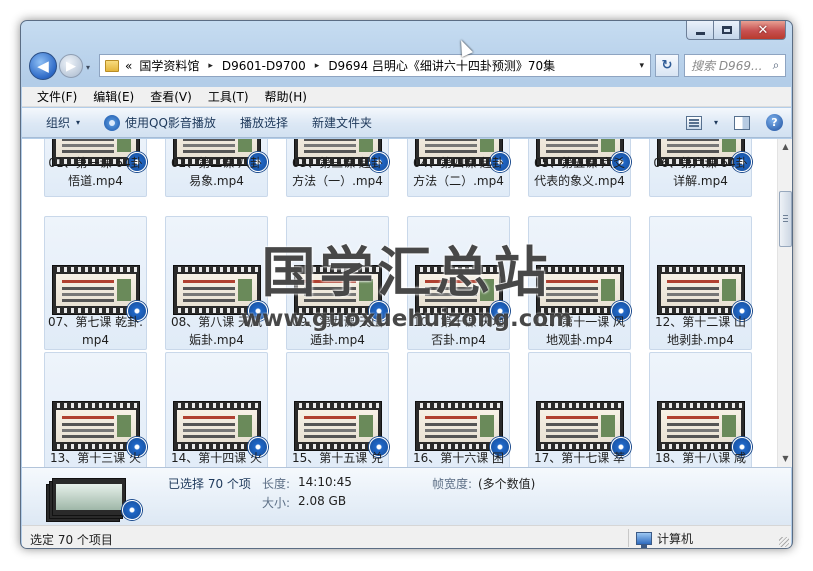 This screenshot has width=813, height=571. I want to click on resize-grip-icon, so click(784, 542).